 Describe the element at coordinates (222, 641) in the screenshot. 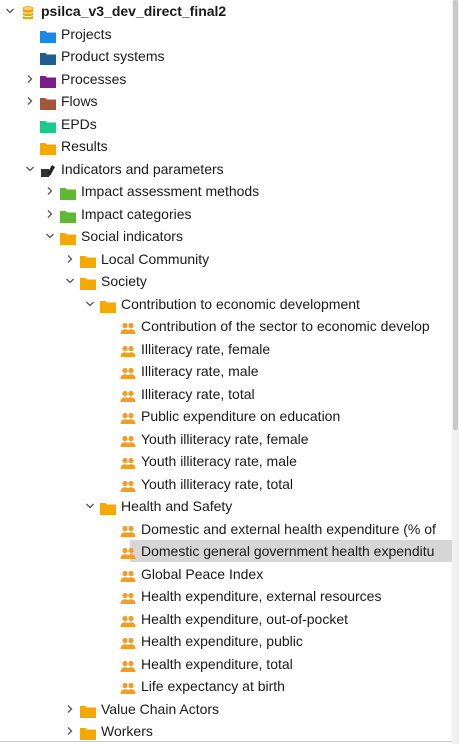

I see `tree-node-label: Health expenditure, public` at that location.